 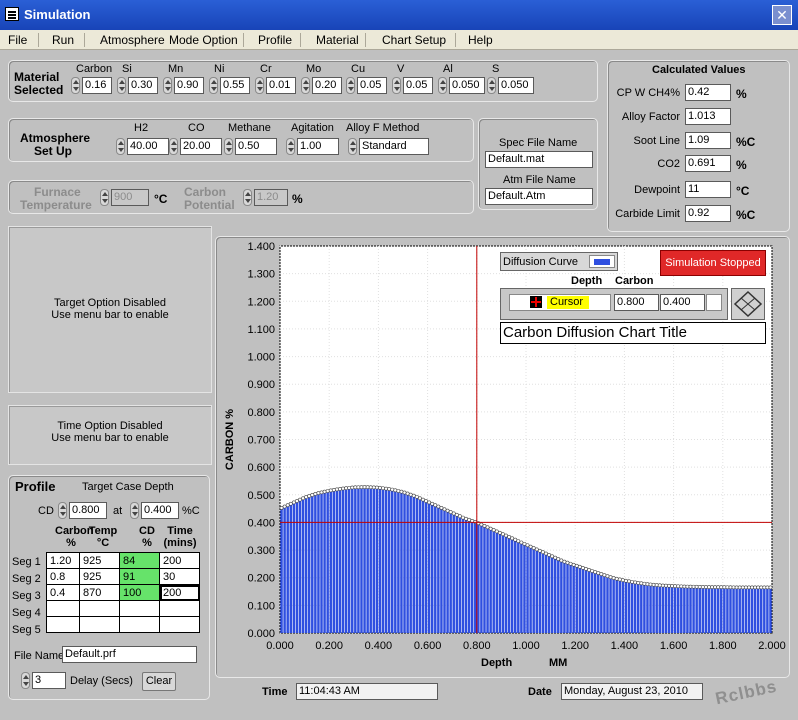 I want to click on menu-run: Run, so click(x=63, y=40).